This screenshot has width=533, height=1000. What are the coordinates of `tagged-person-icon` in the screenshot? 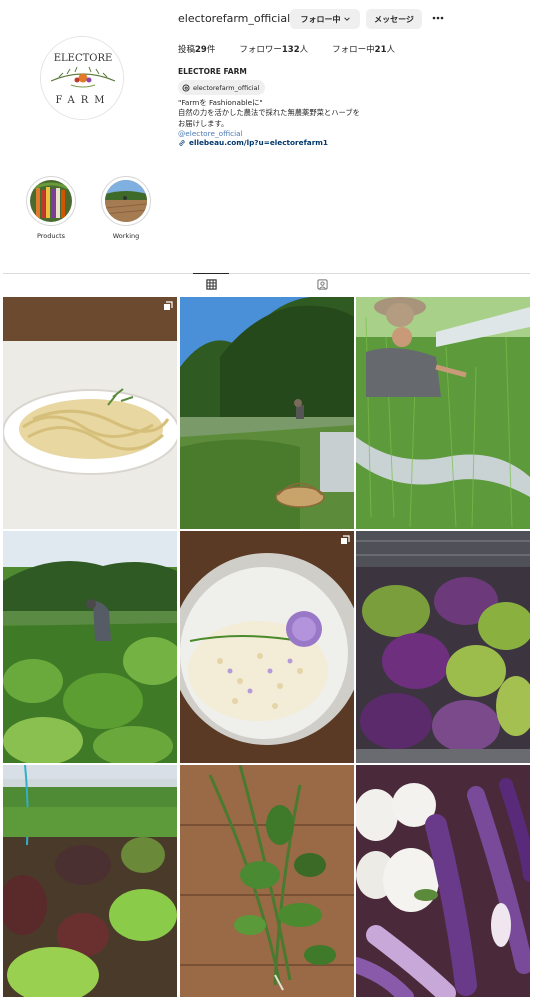 It's located at (322, 284).